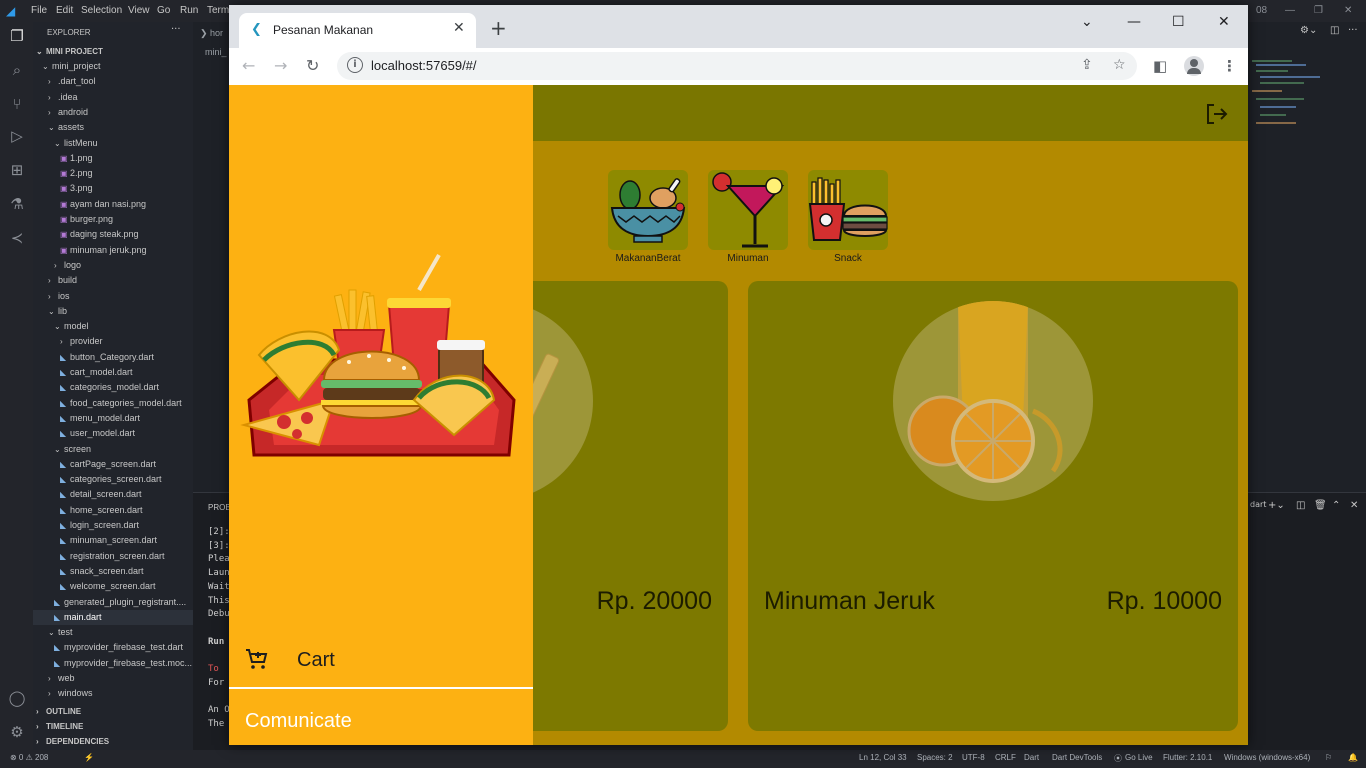 This screenshot has width=1366, height=768. I want to click on tree-item: ◣ myprovider_firebase_test.dart, so click(113, 647).